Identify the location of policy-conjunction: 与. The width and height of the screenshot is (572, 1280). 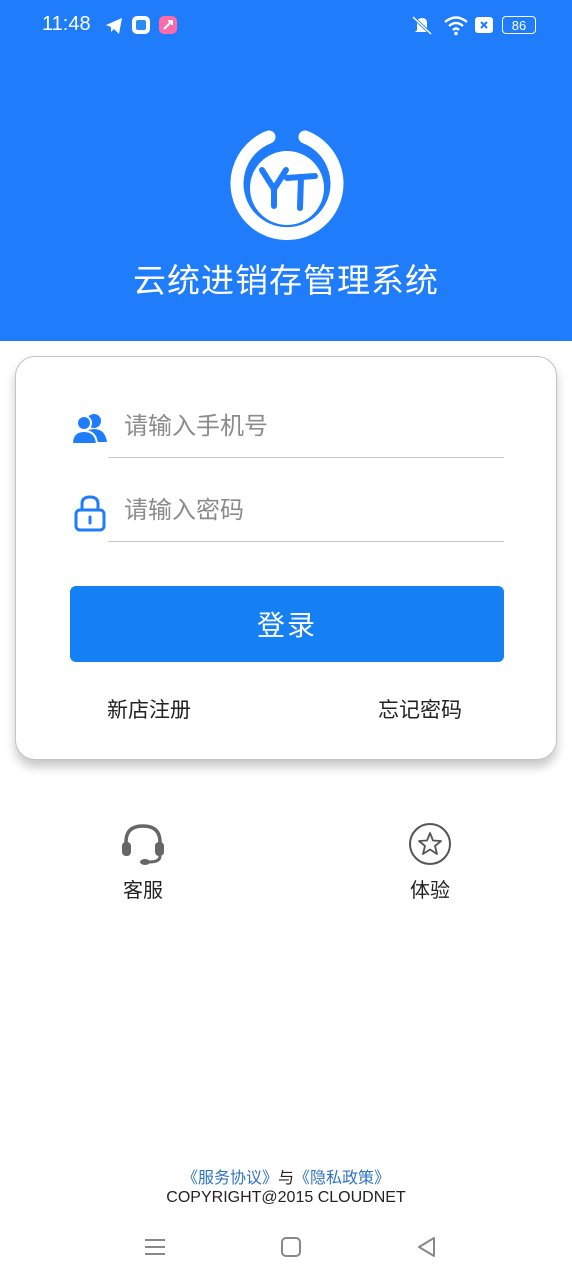
(285, 1177).